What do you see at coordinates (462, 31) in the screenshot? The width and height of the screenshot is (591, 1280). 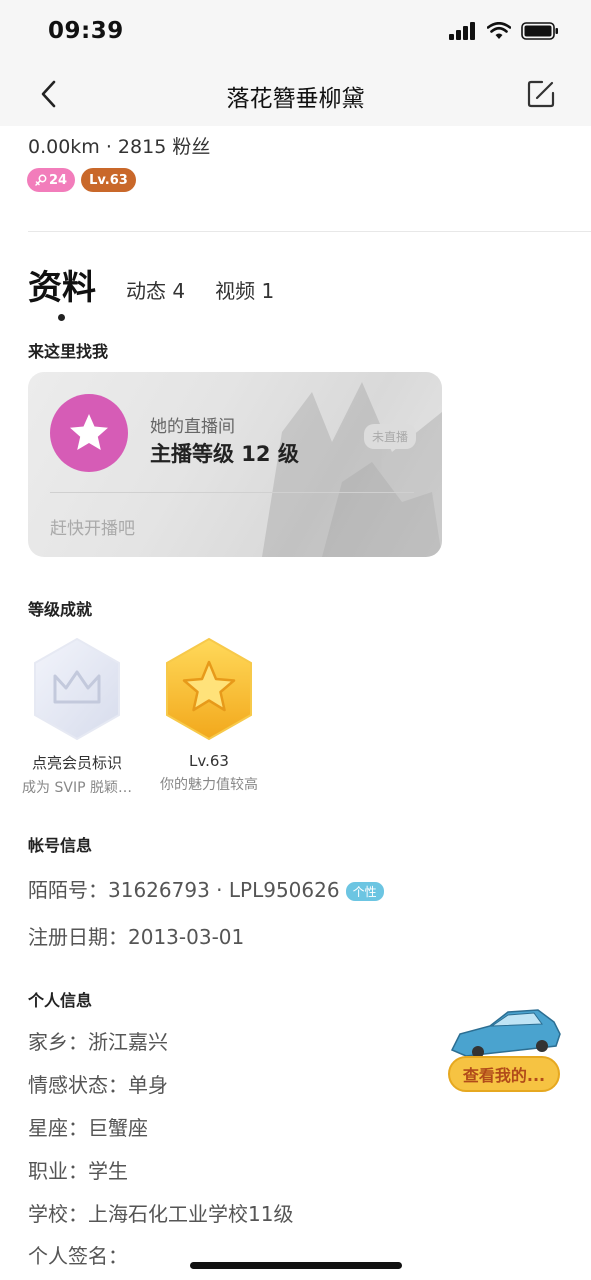 I see `signal-icon` at bounding box center [462, 31].